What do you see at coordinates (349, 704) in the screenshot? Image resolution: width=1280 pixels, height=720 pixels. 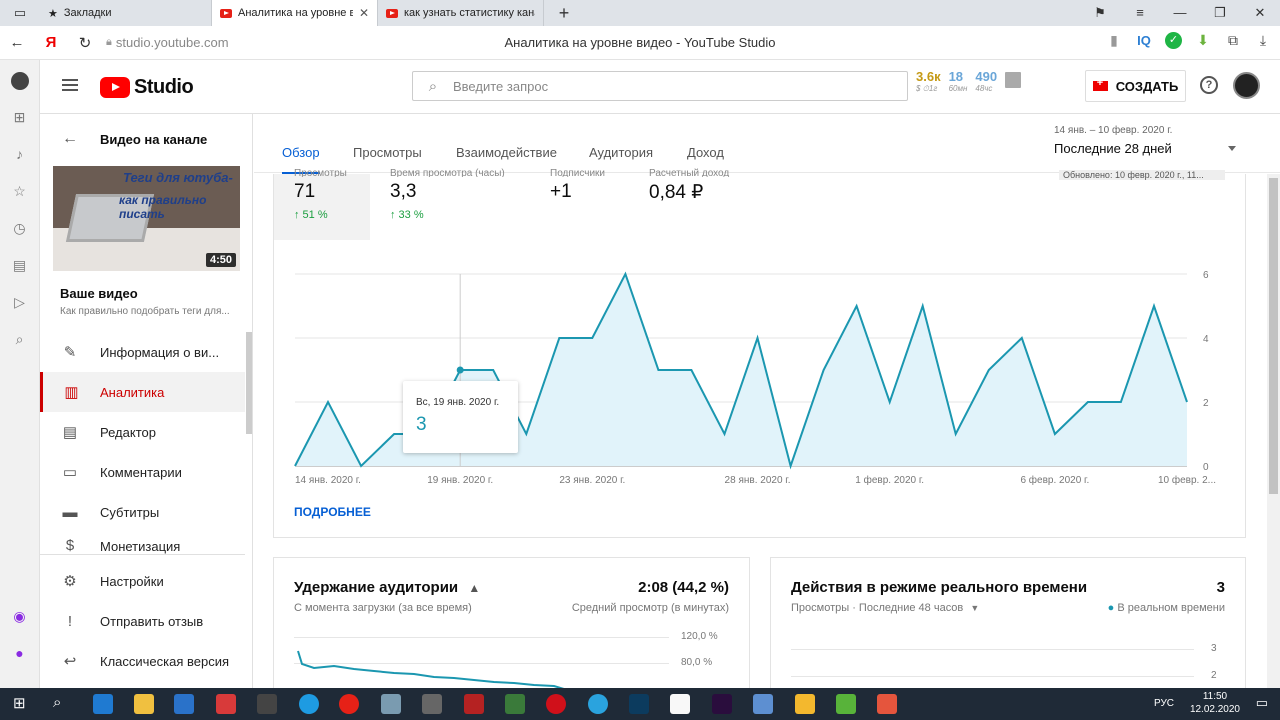 I see `yandex-browser-icon` at bounding box center [349, 704].